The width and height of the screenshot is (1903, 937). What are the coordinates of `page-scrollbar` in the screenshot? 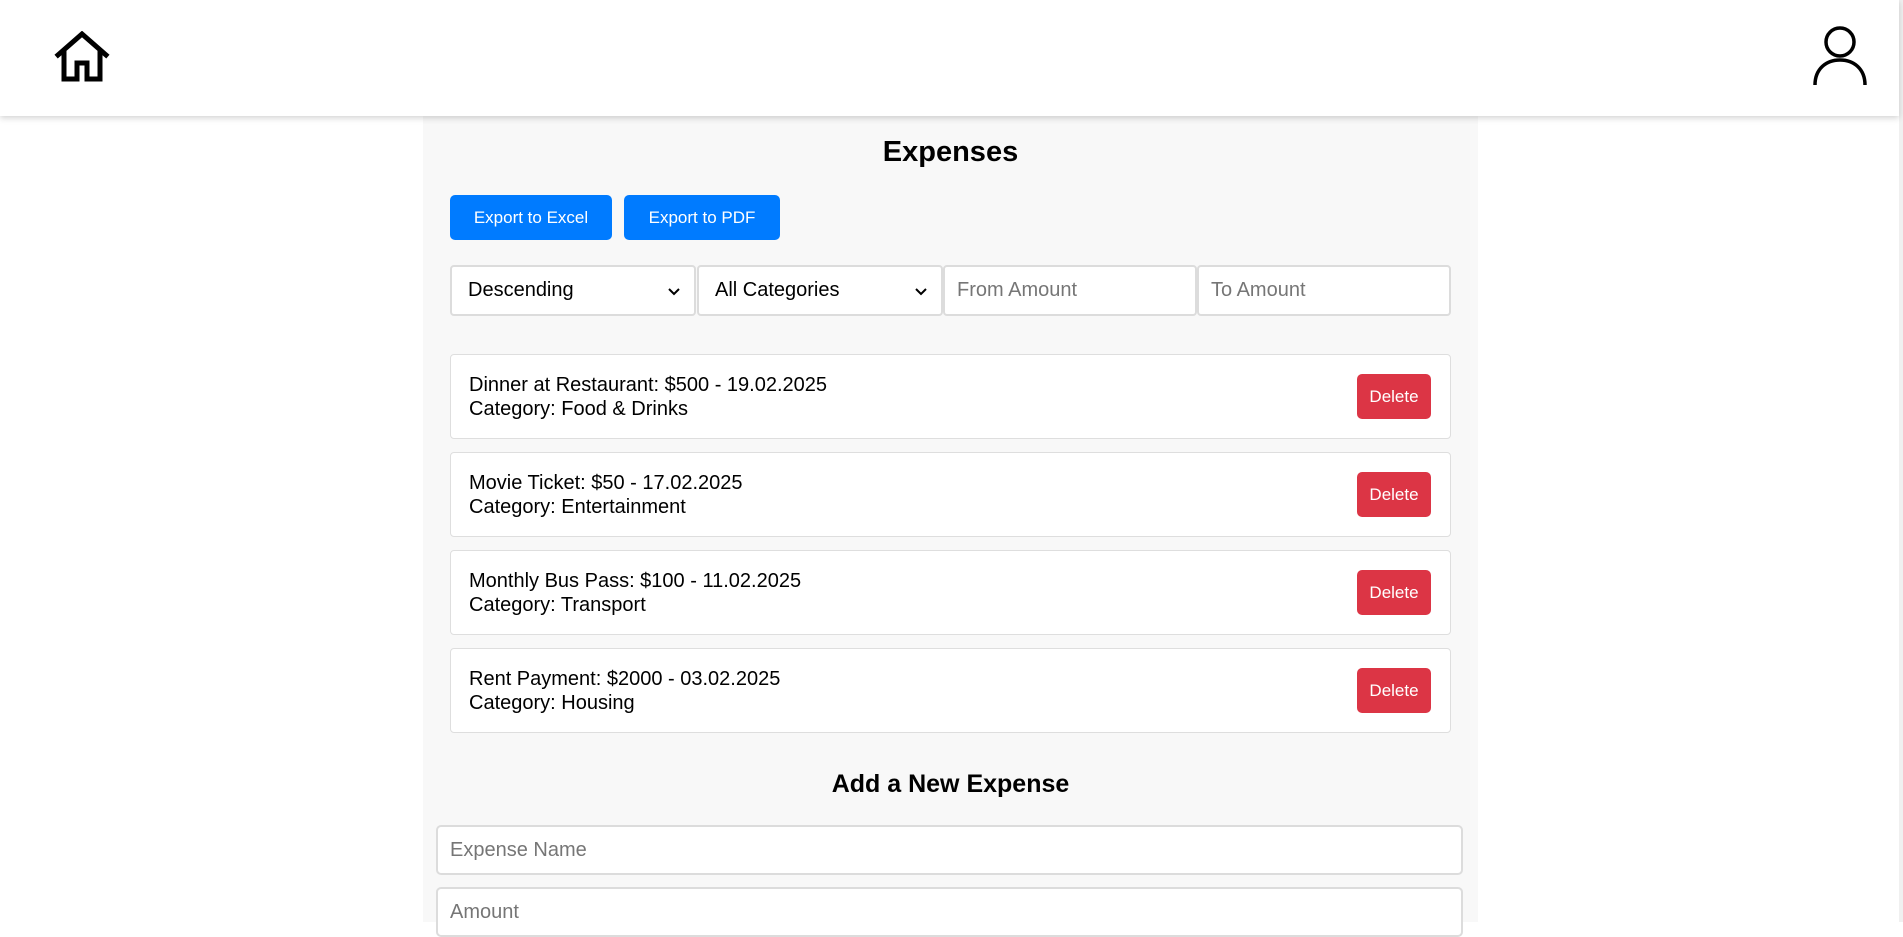 It's located at (1901, 461).